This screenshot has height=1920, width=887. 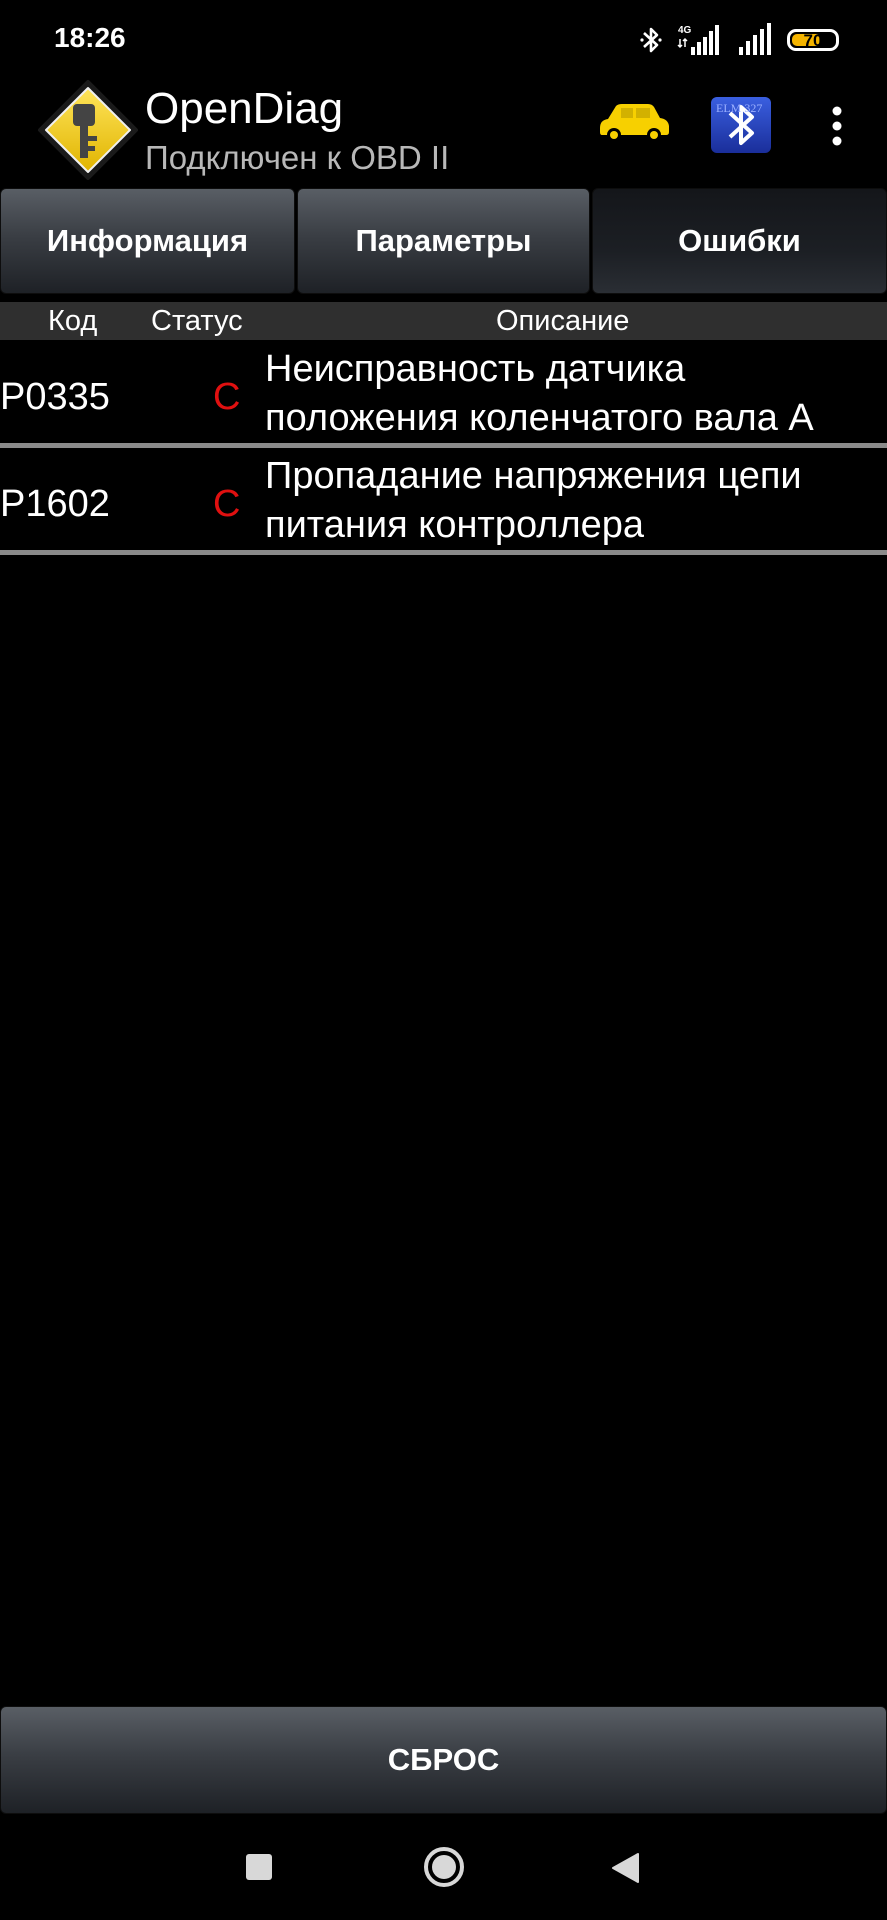 What do you see at coordinates (197, 321) in the screenshot?
I see `column-status: Статус` at bounding box center [197, 321].